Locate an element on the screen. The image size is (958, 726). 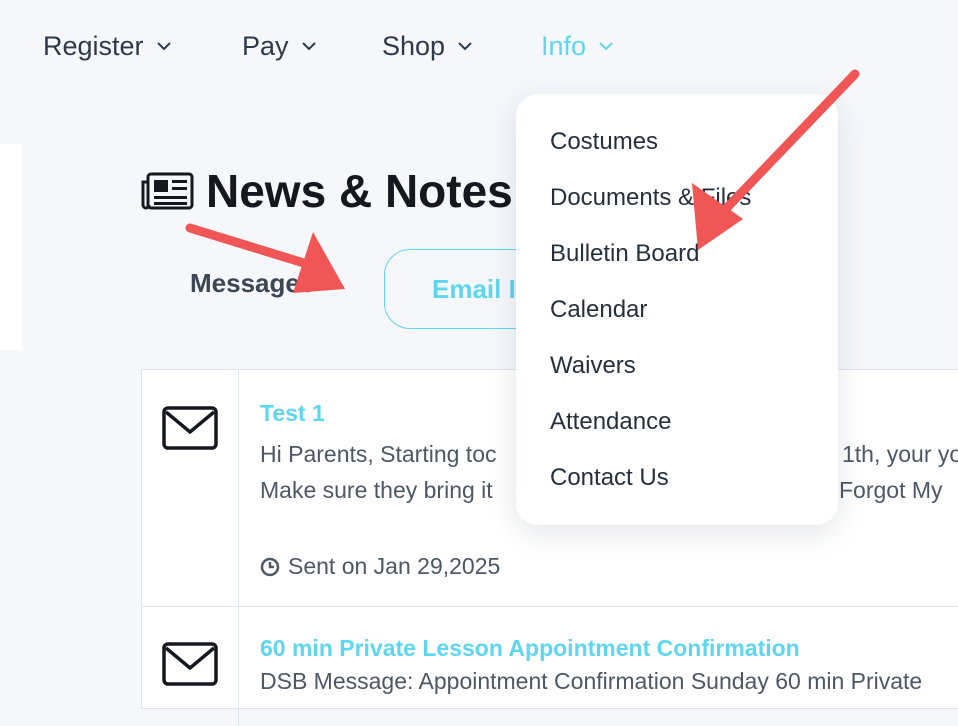
menu-item-costumes: Costumes is located at coordinates (604, 142).